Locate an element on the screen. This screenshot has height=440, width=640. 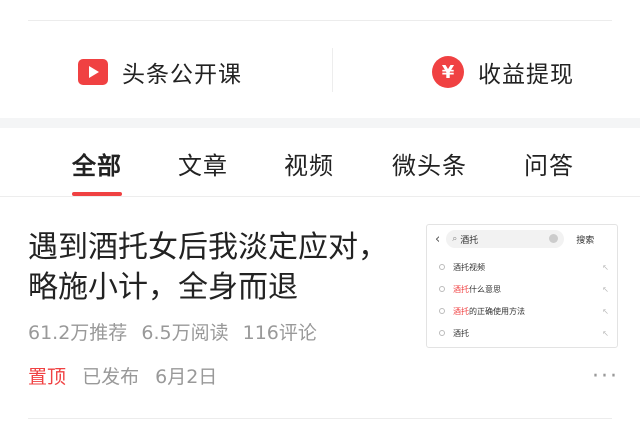
withdraw-link: ¥ 收益提现 is located at coordinates (503, 72).